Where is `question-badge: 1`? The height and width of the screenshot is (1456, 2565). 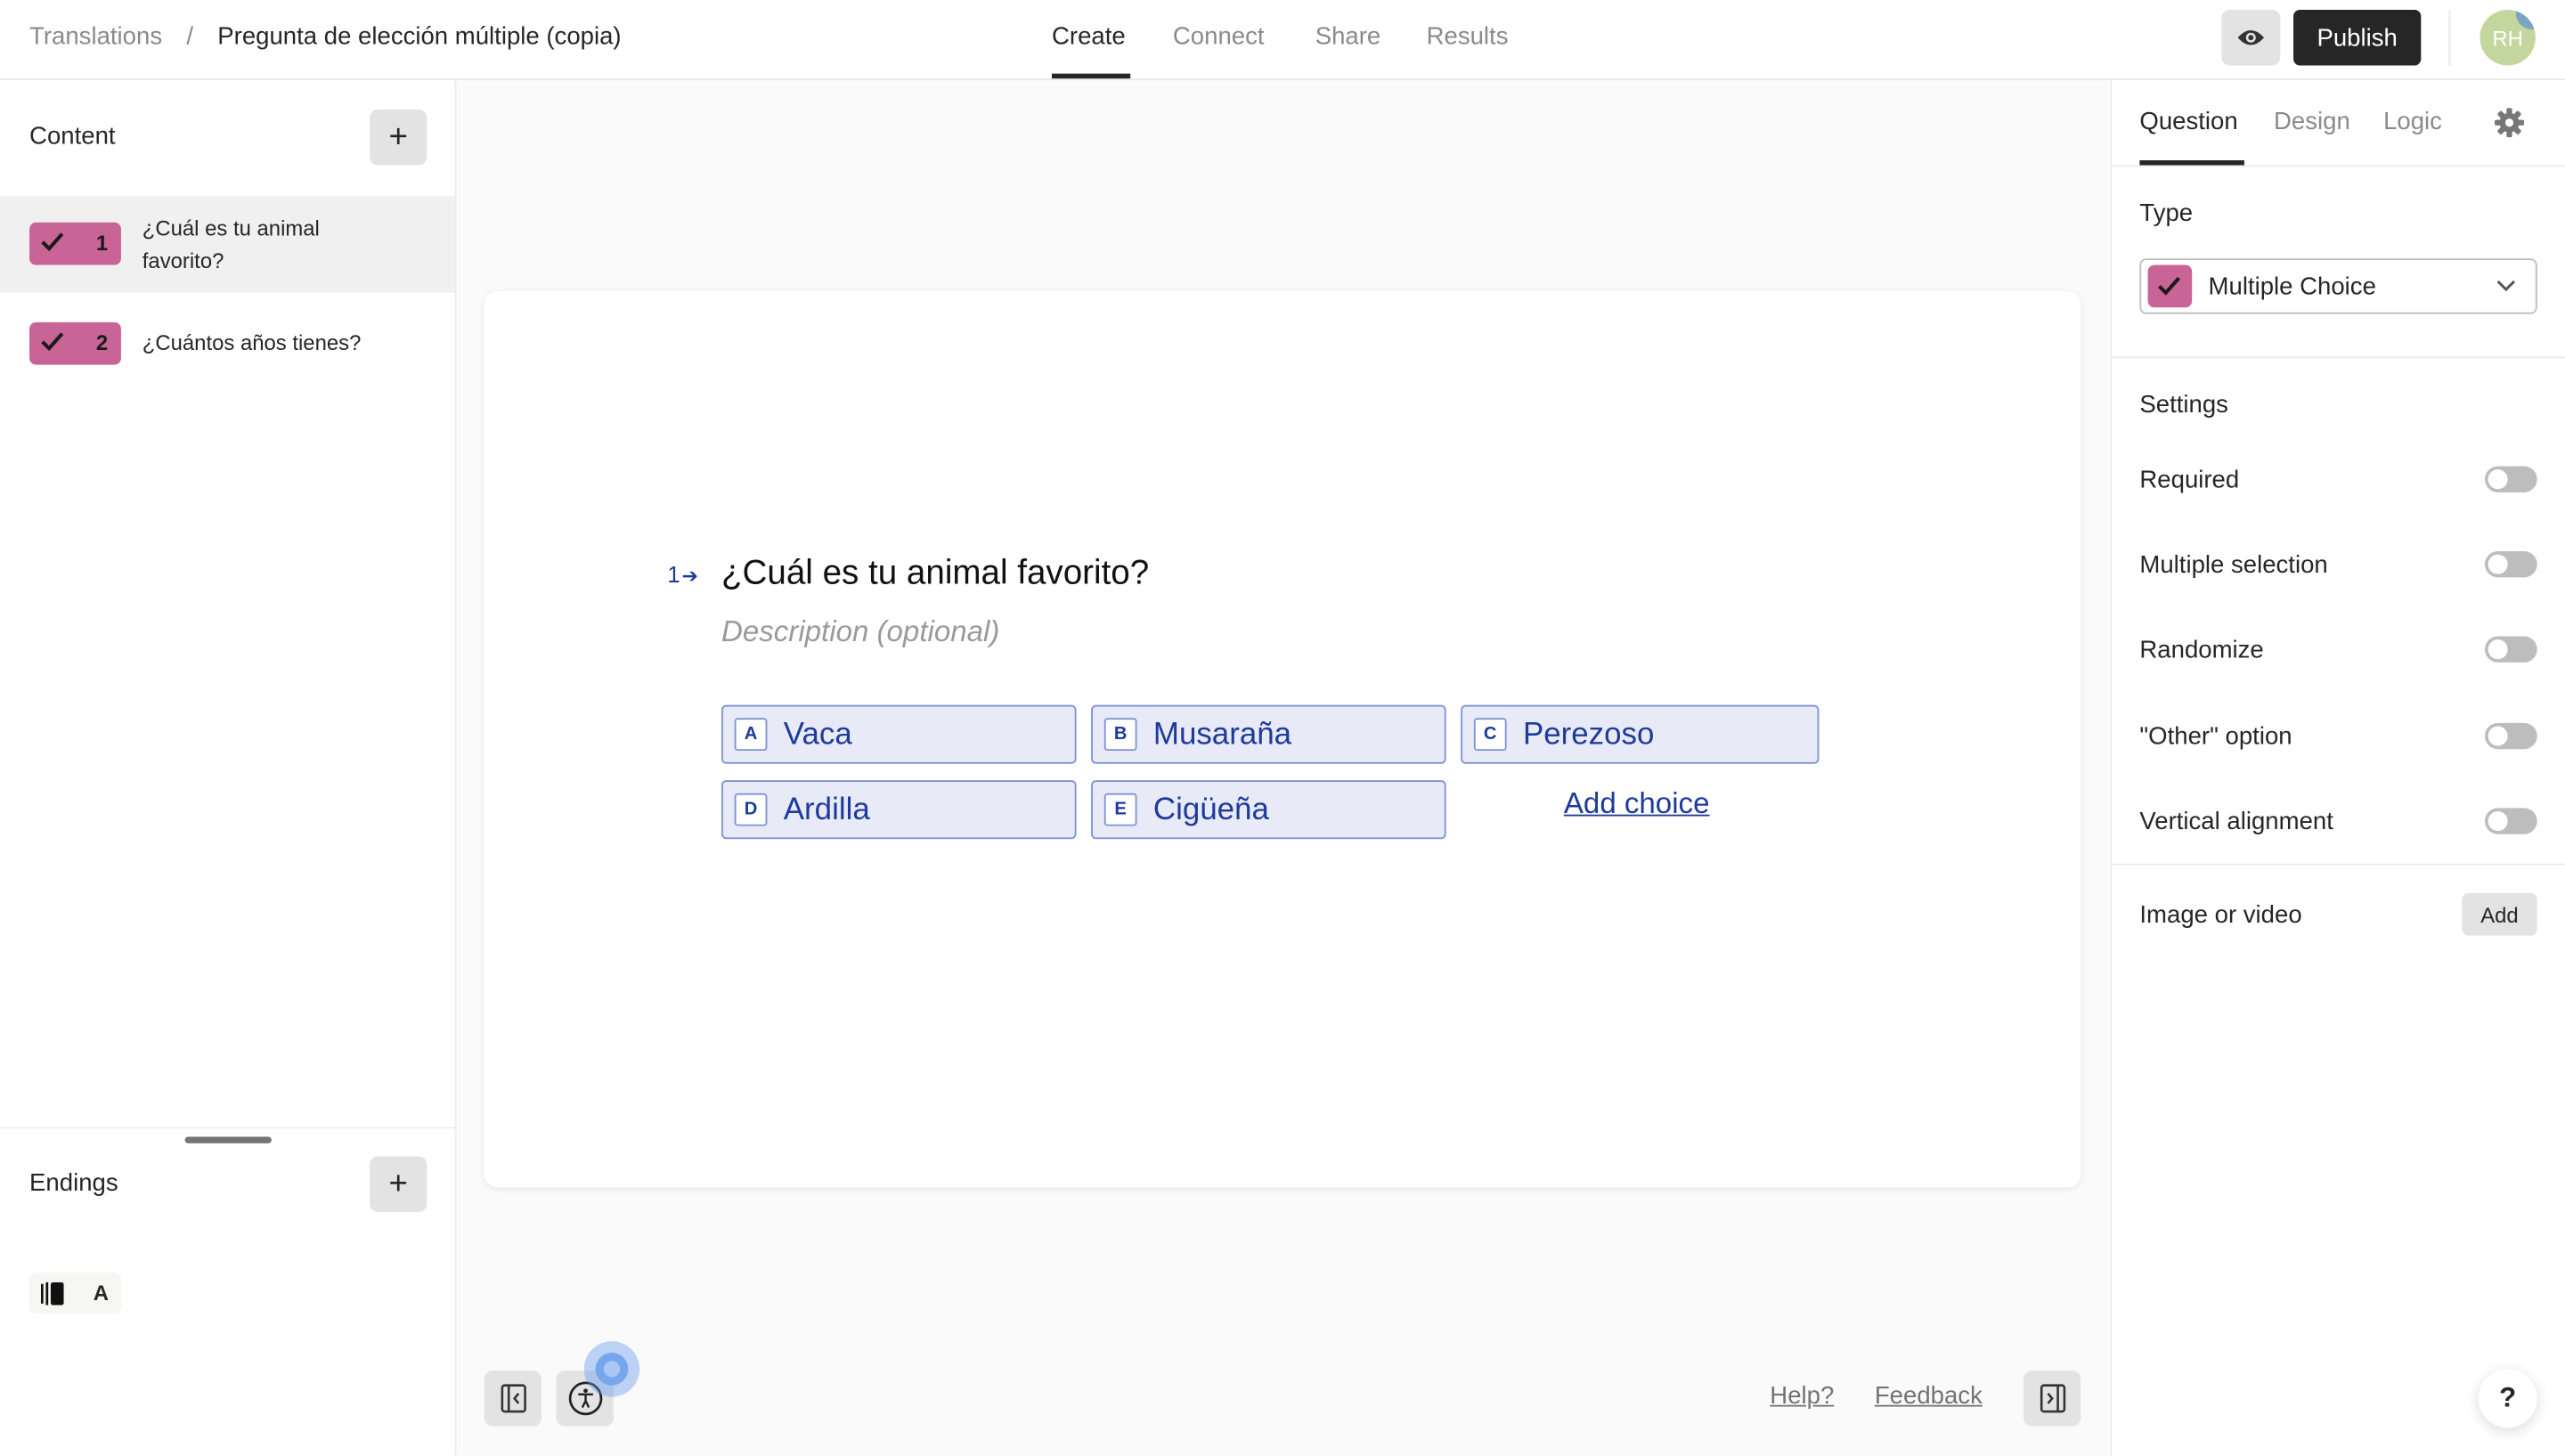 question-badge: 1 is located at coordinates (75, 244).